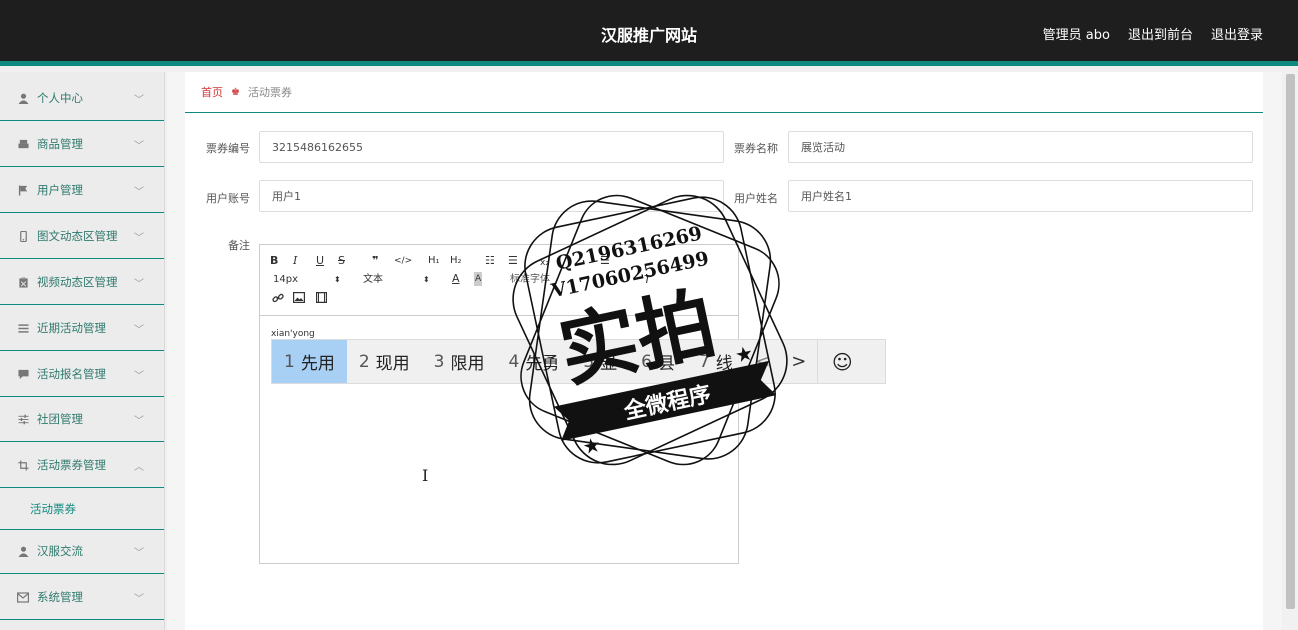 The height and width of the screenshot is (630, 1298). I want to click on ticket-name-label: 票券名称, so click(756, 148).